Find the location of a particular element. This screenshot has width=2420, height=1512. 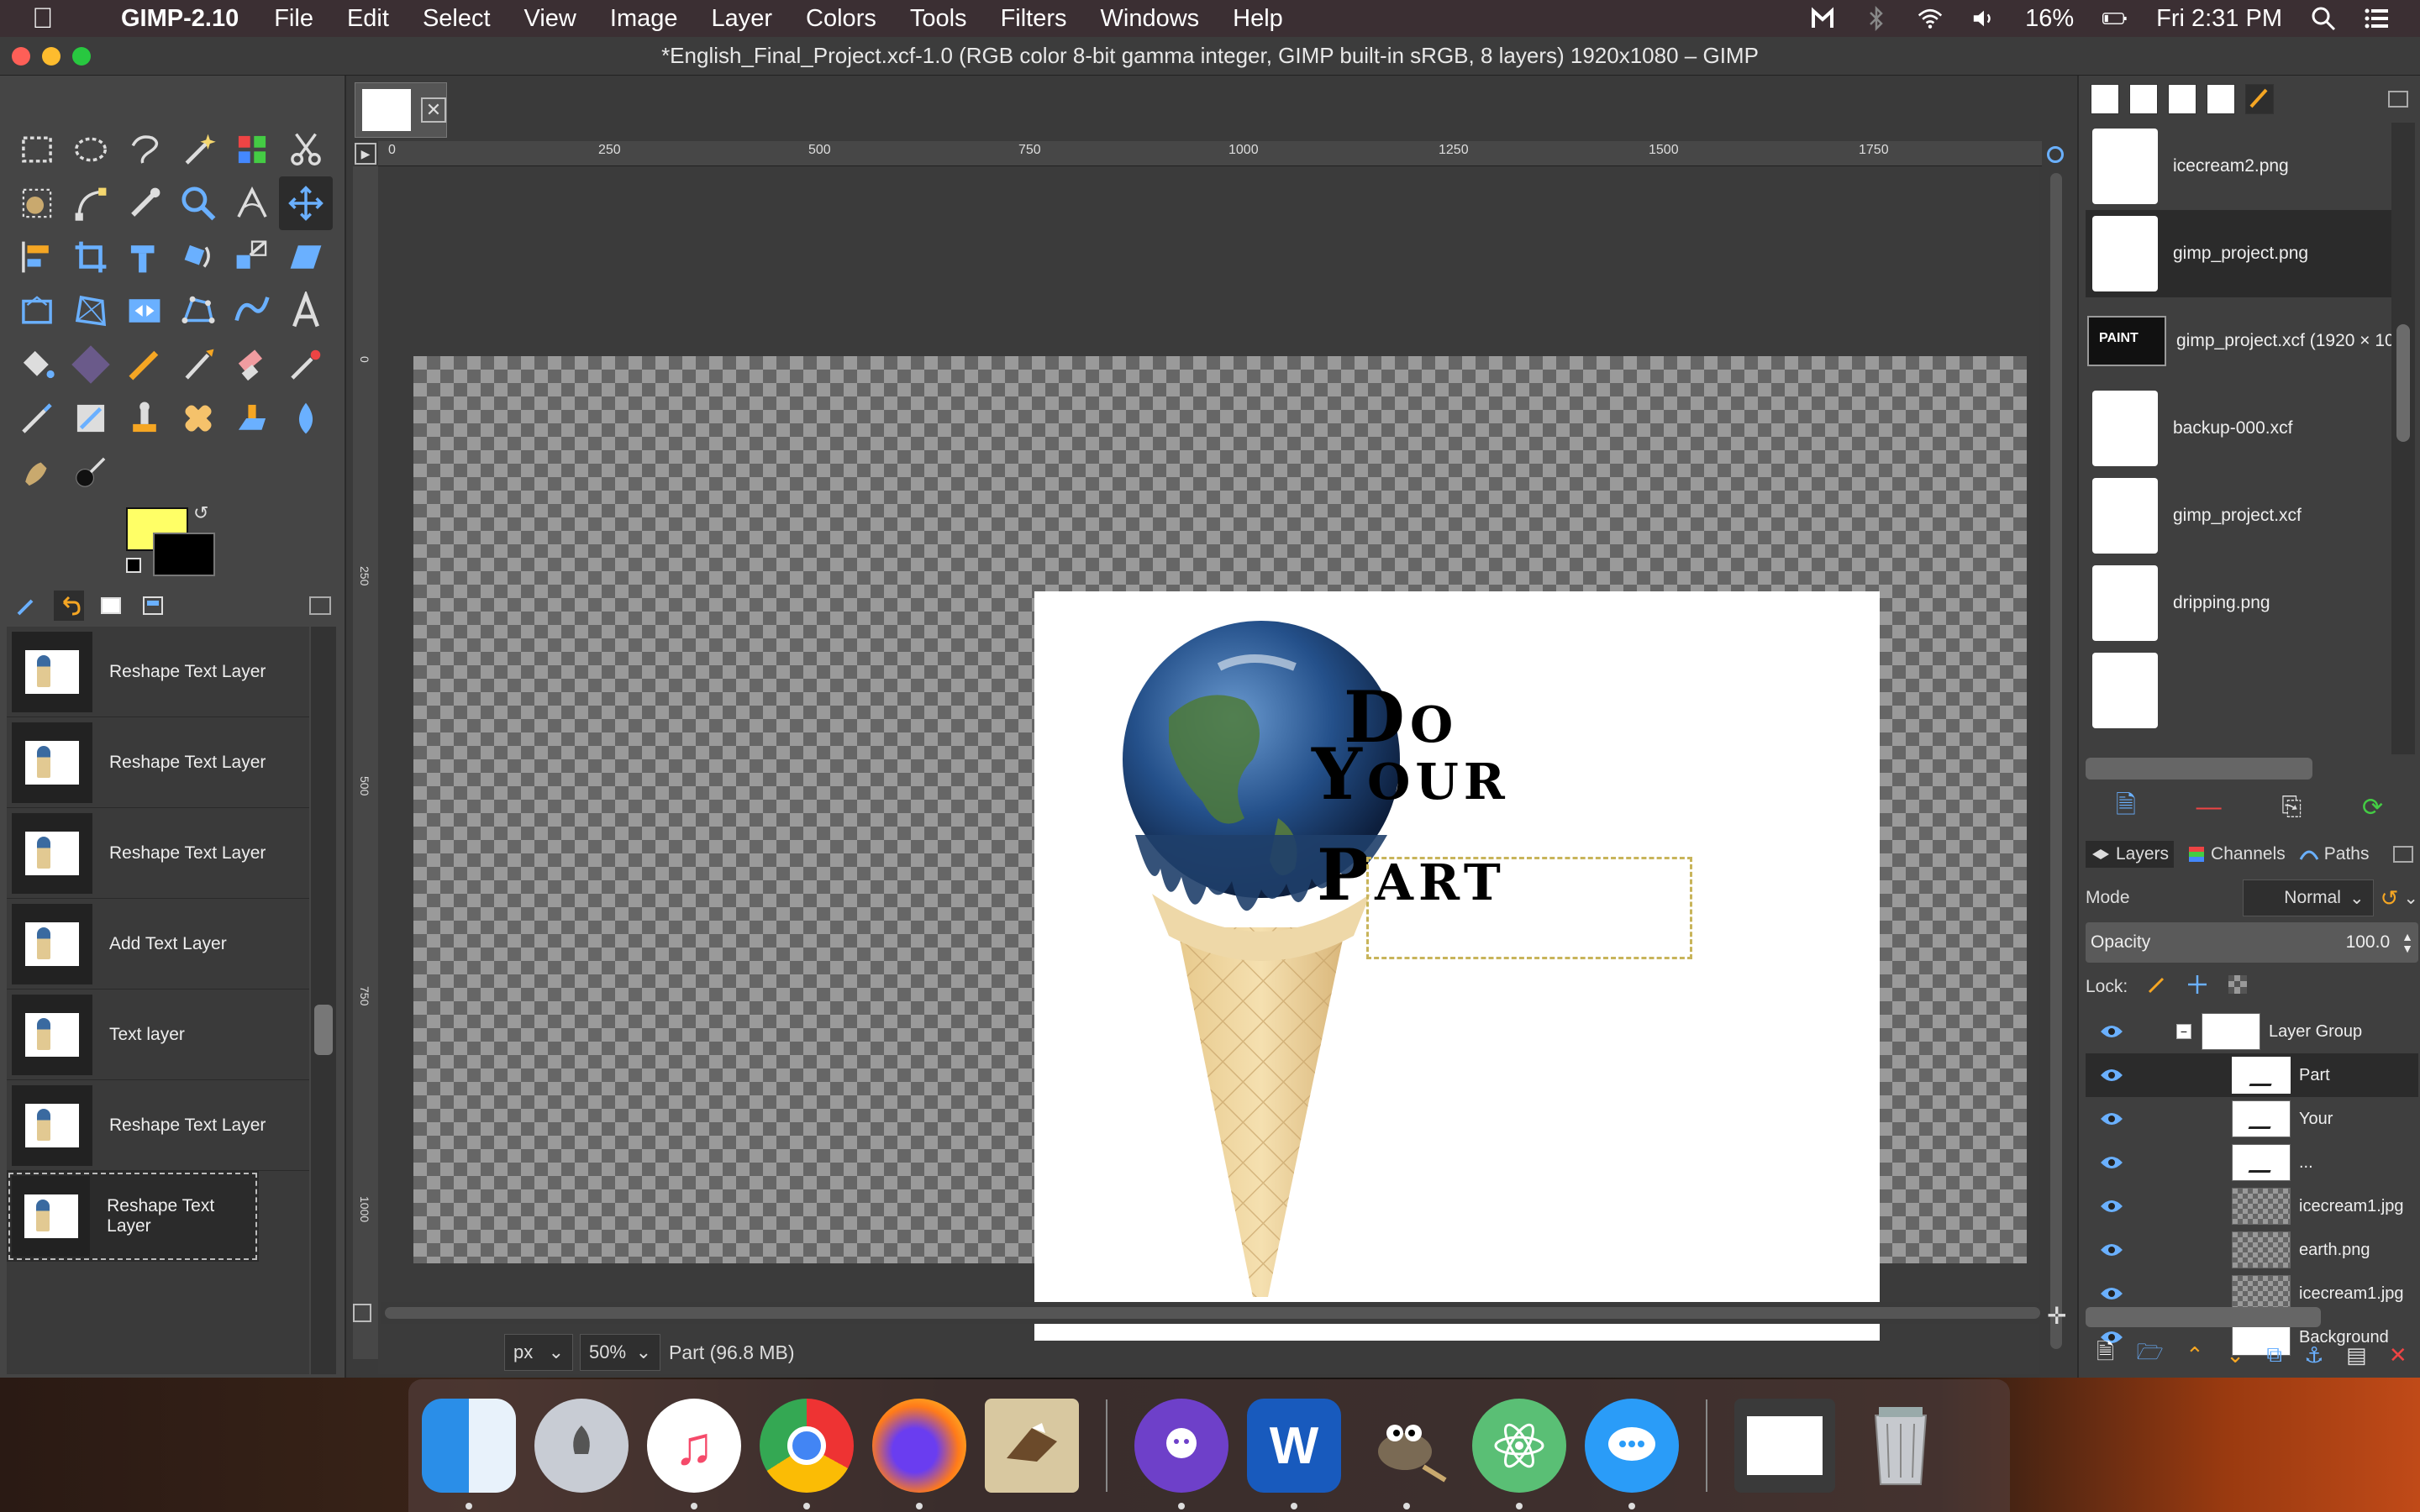

chevron-down-icon: ⌄ is located at coordinates (2410, 898).